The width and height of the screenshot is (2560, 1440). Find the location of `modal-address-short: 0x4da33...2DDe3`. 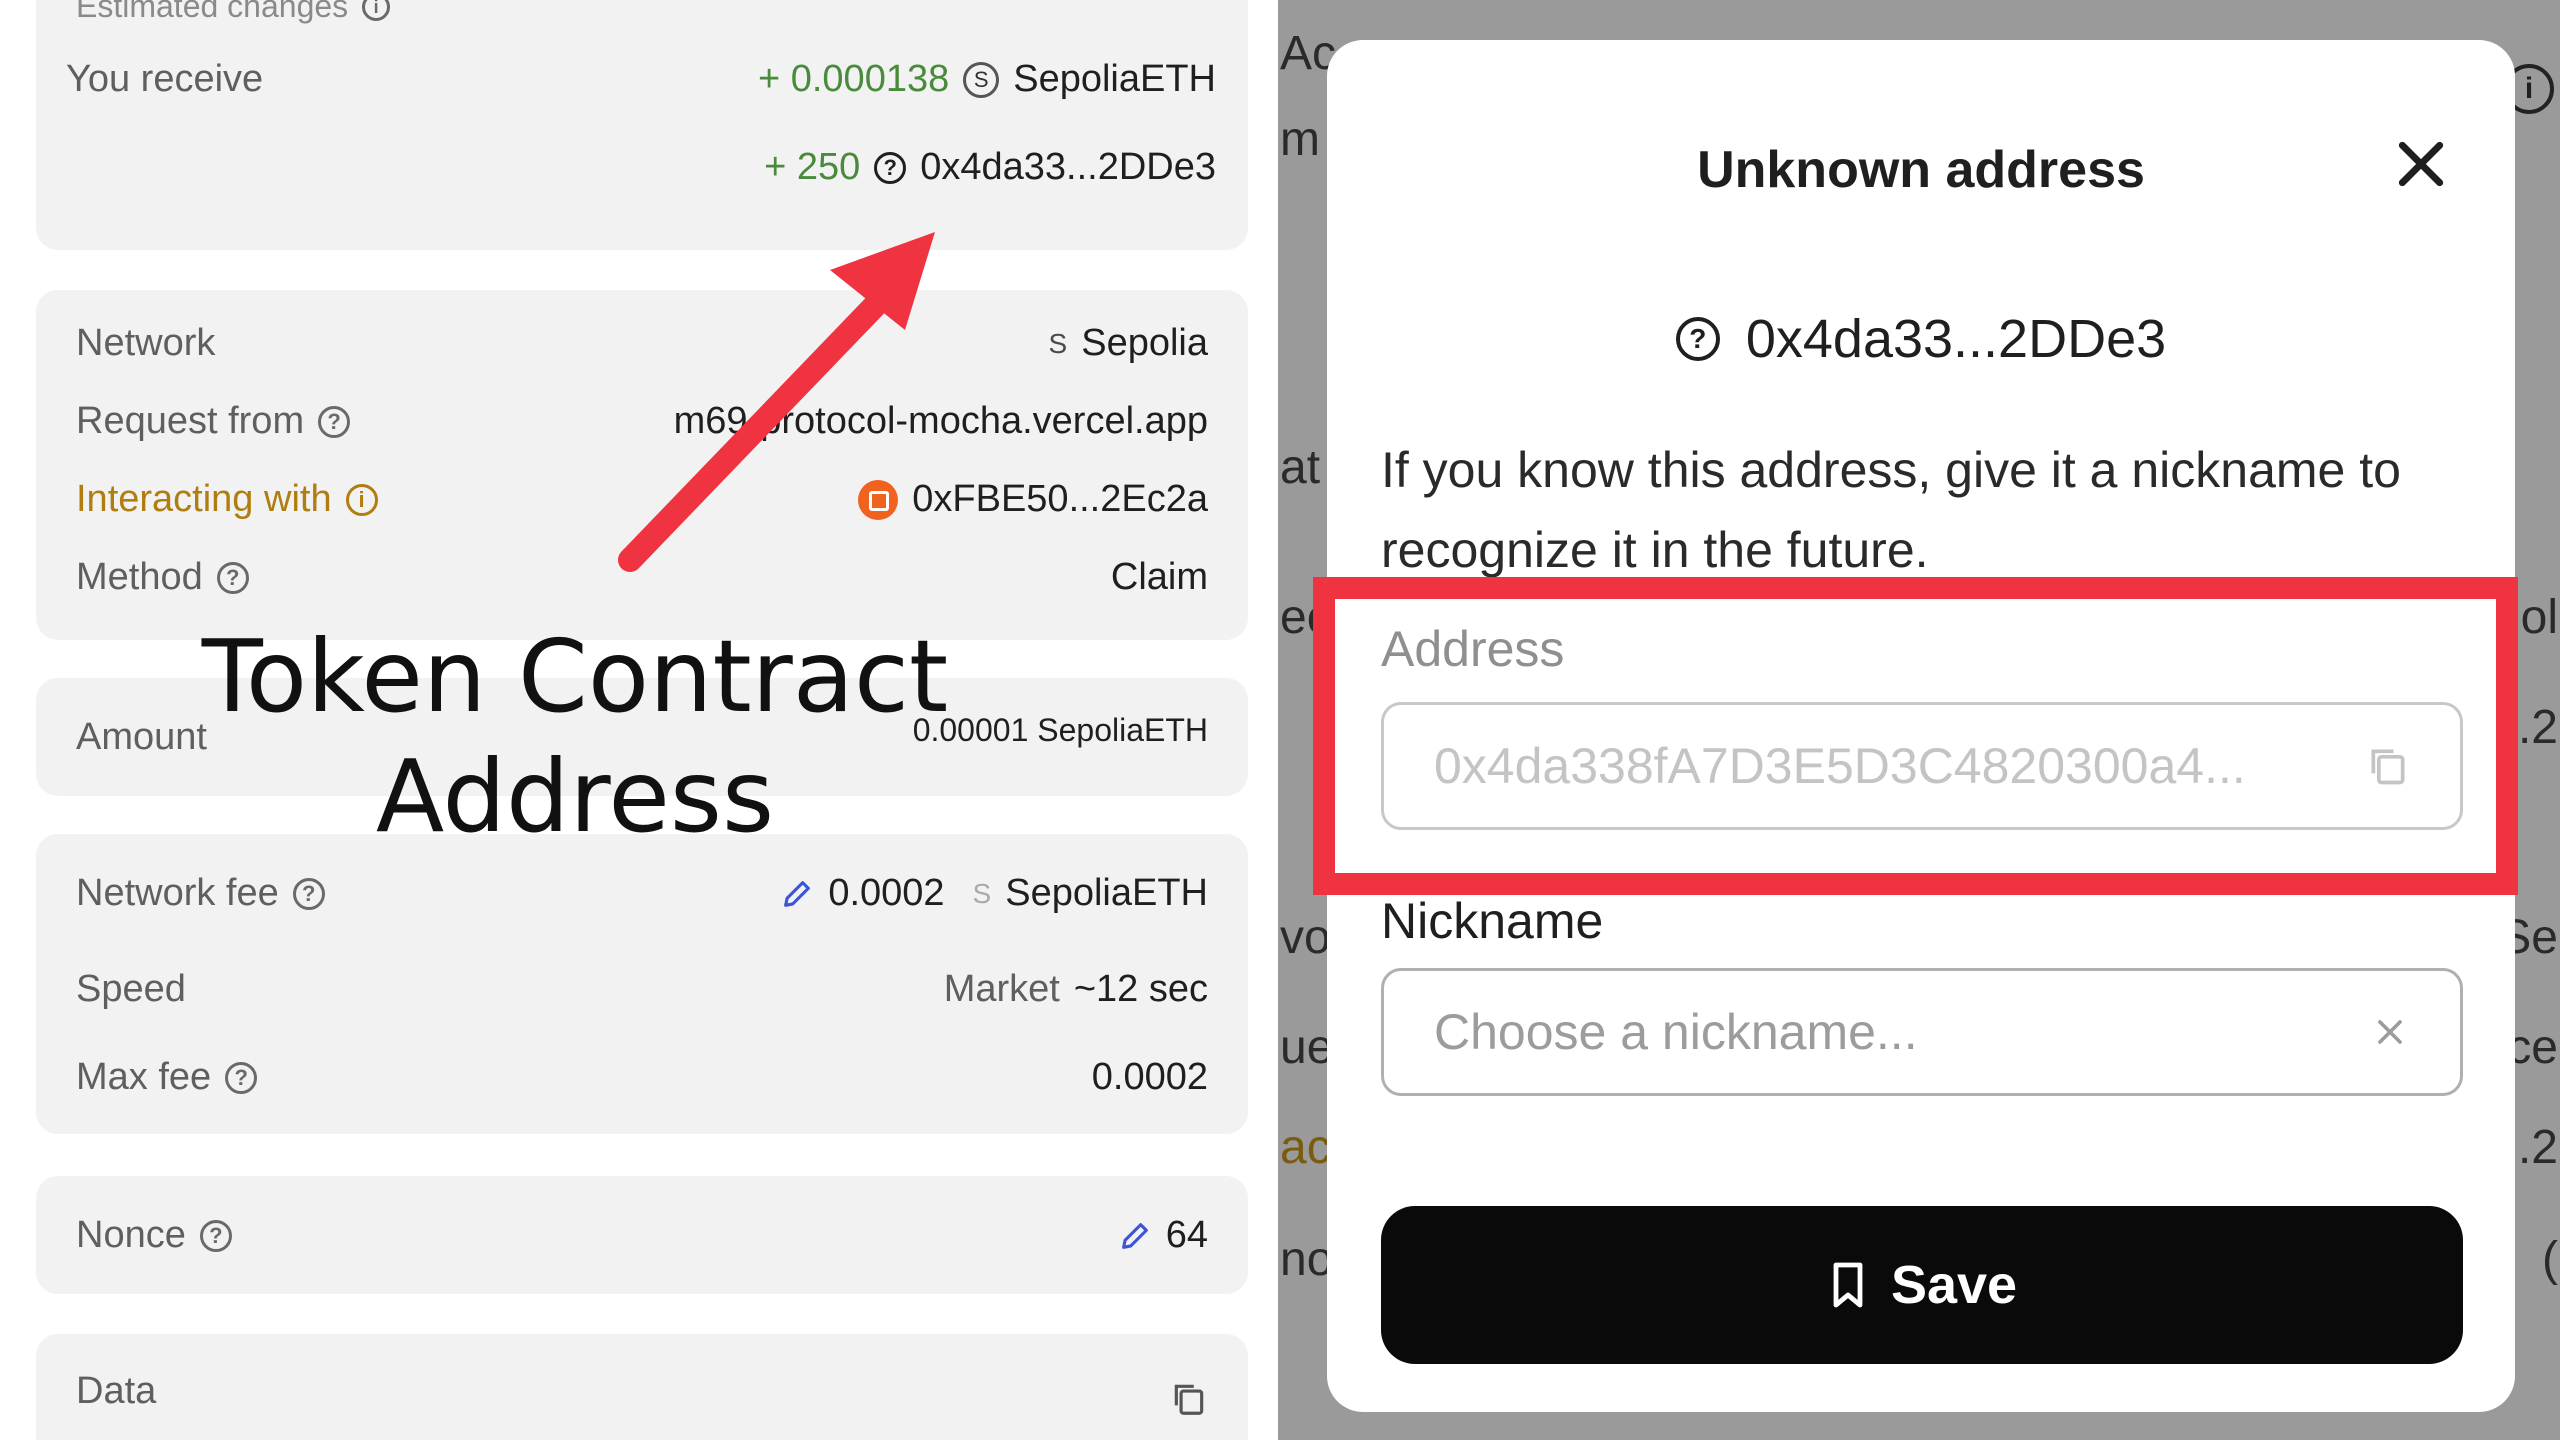

modal-address-short: 0x4da33...2DDe3 is located at coordinates (1956, 339).